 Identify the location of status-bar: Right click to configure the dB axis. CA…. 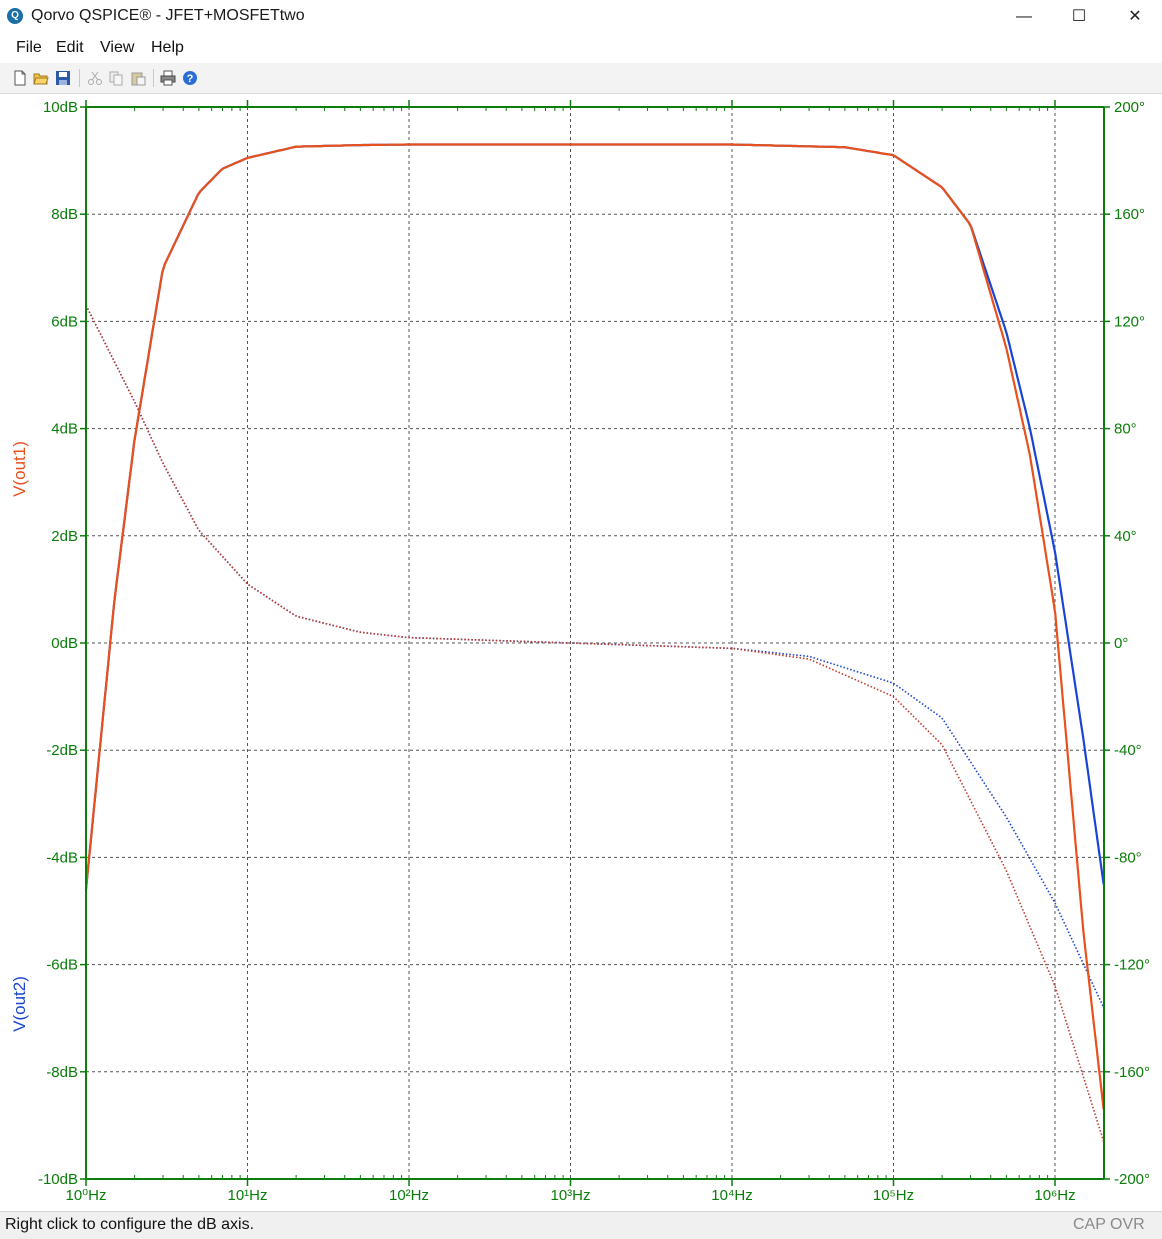
(581, 1225).